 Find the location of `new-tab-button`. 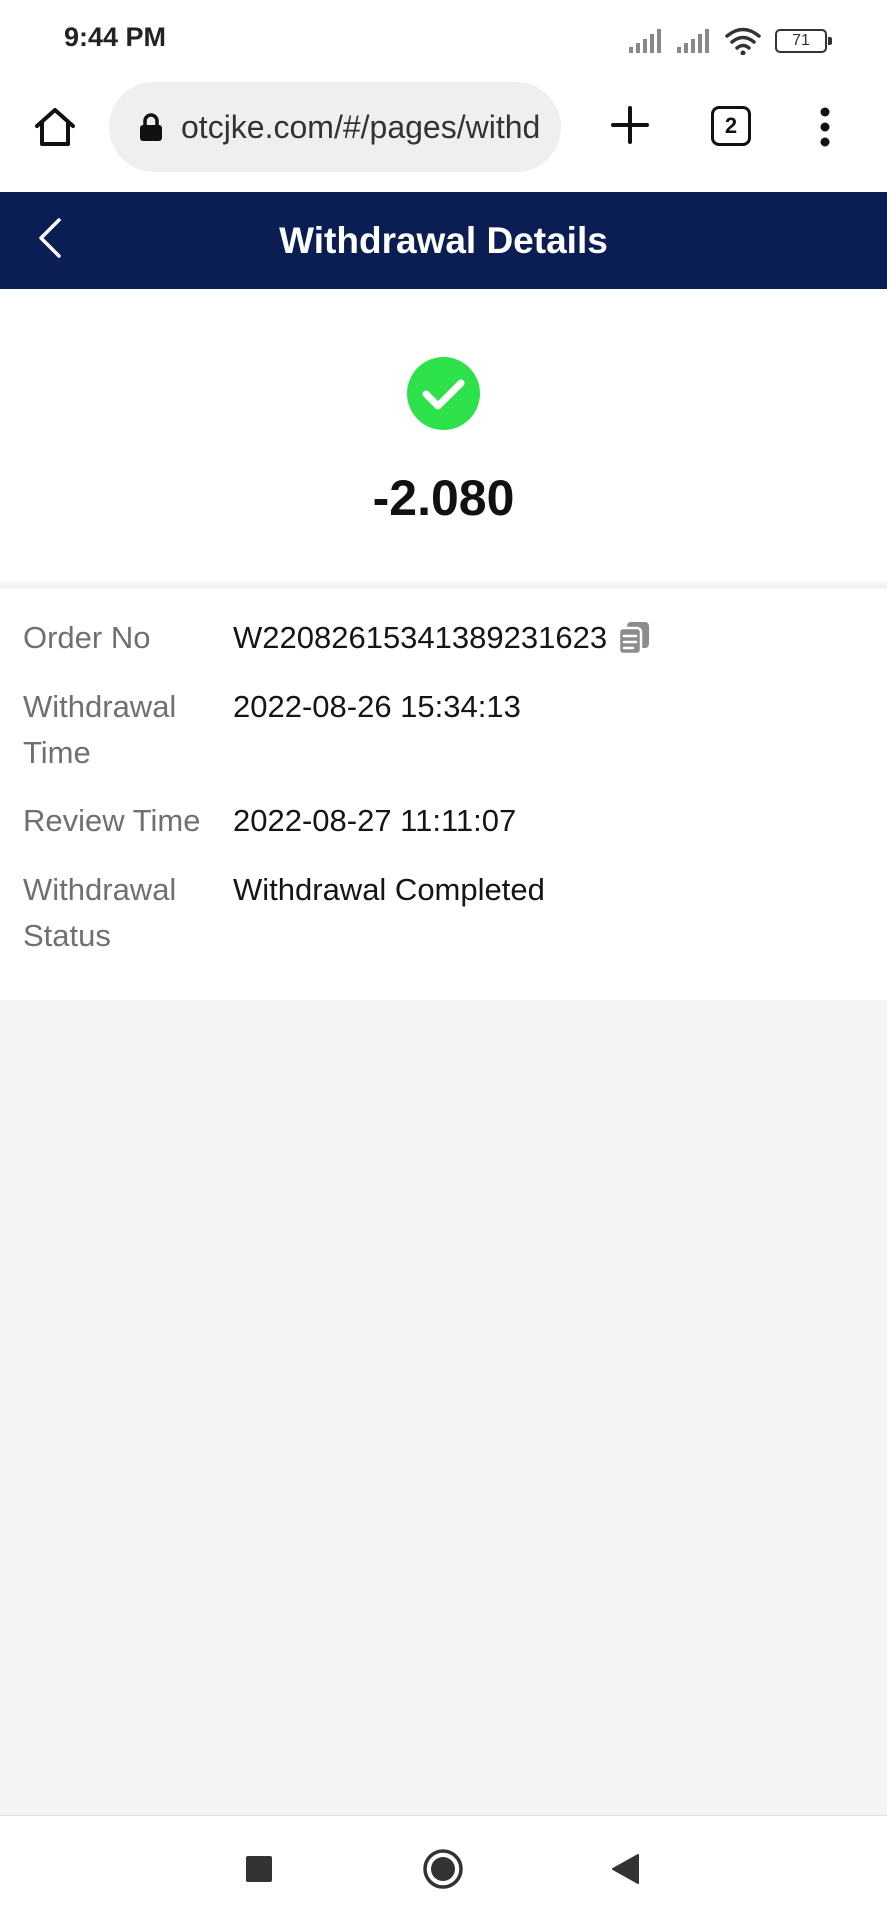

new-tab-button is located at coordinates (630, 125).